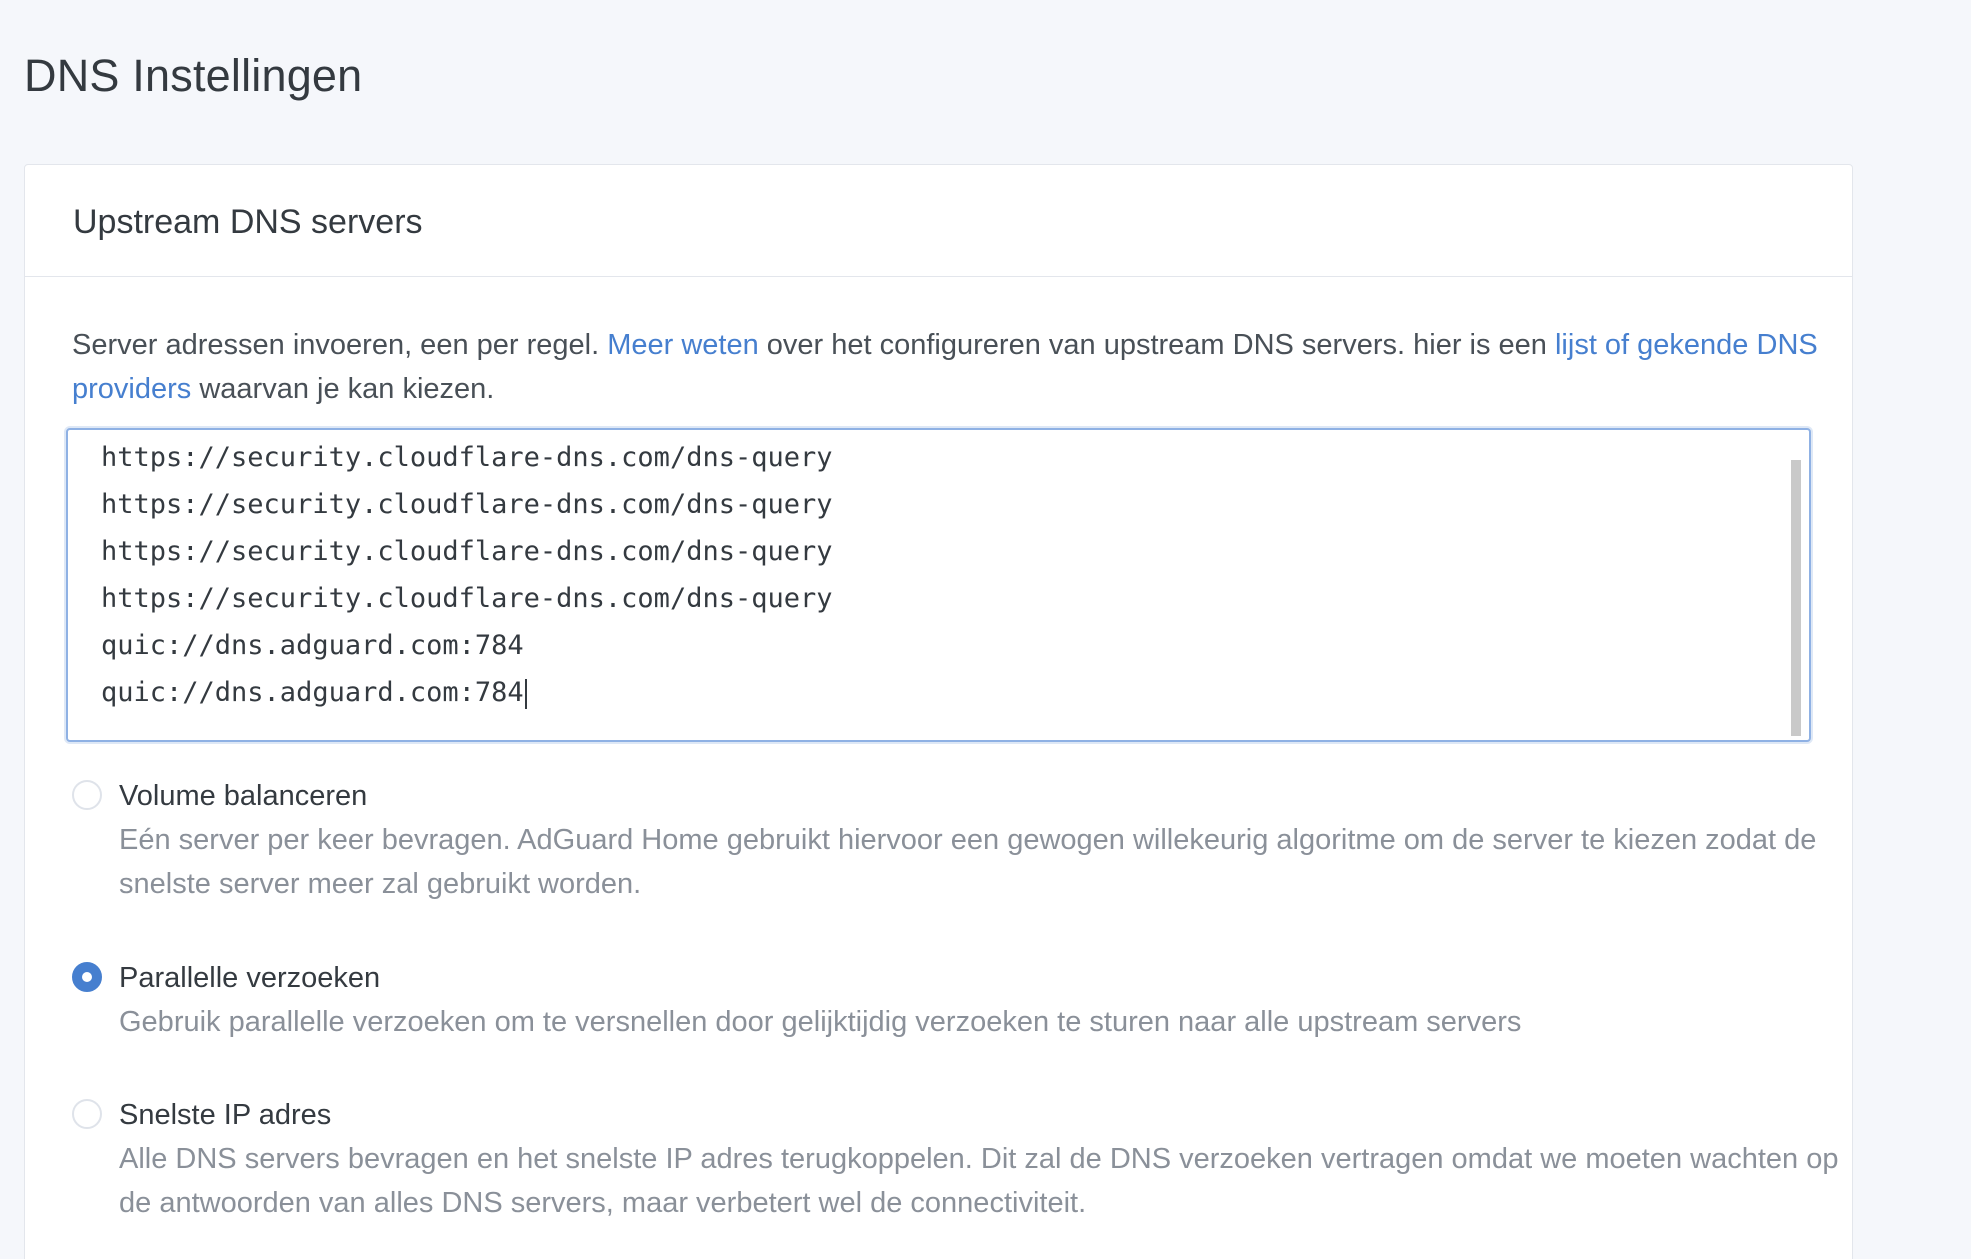 This screenshot has width=1971, height=1259. I want to click on description-text: waarvan je kan kiezen., so click(343, 389).